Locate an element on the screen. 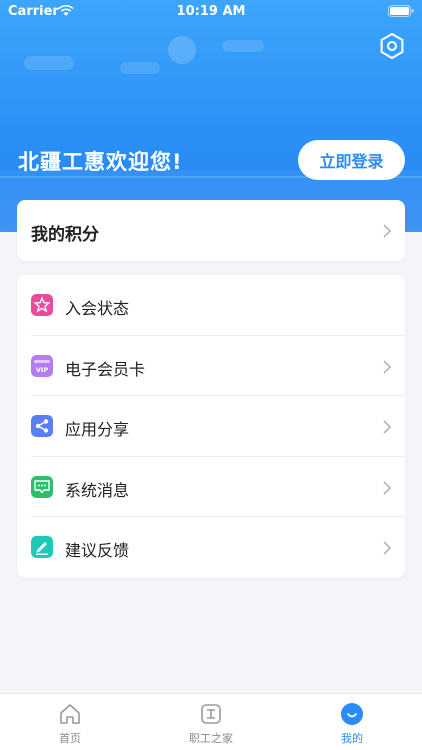 The image size is (422, 750). tab-bar: 首页 职工之家 我的 is located at coordinates (211, 721).